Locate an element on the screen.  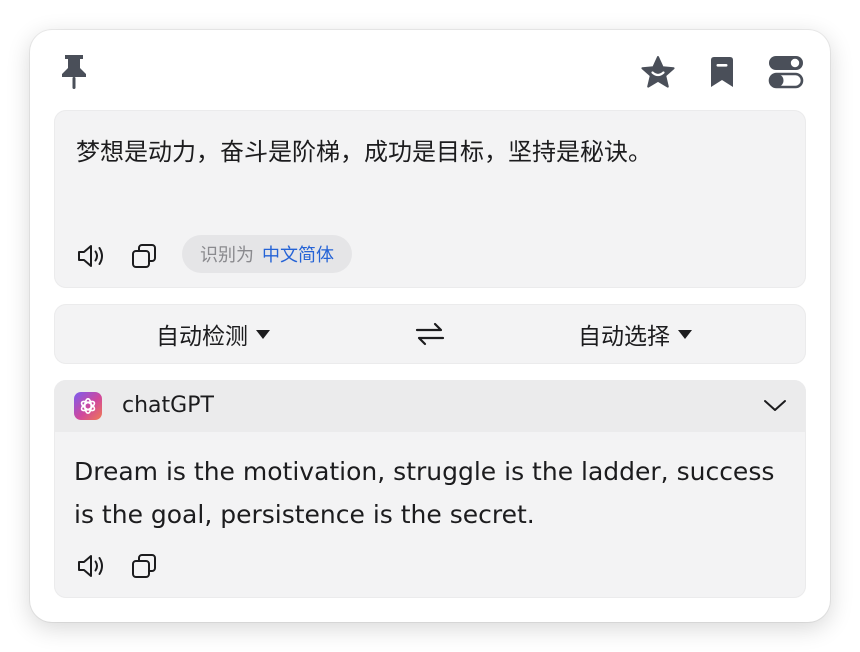
source-speak-button is located at coordinates (92, 256).